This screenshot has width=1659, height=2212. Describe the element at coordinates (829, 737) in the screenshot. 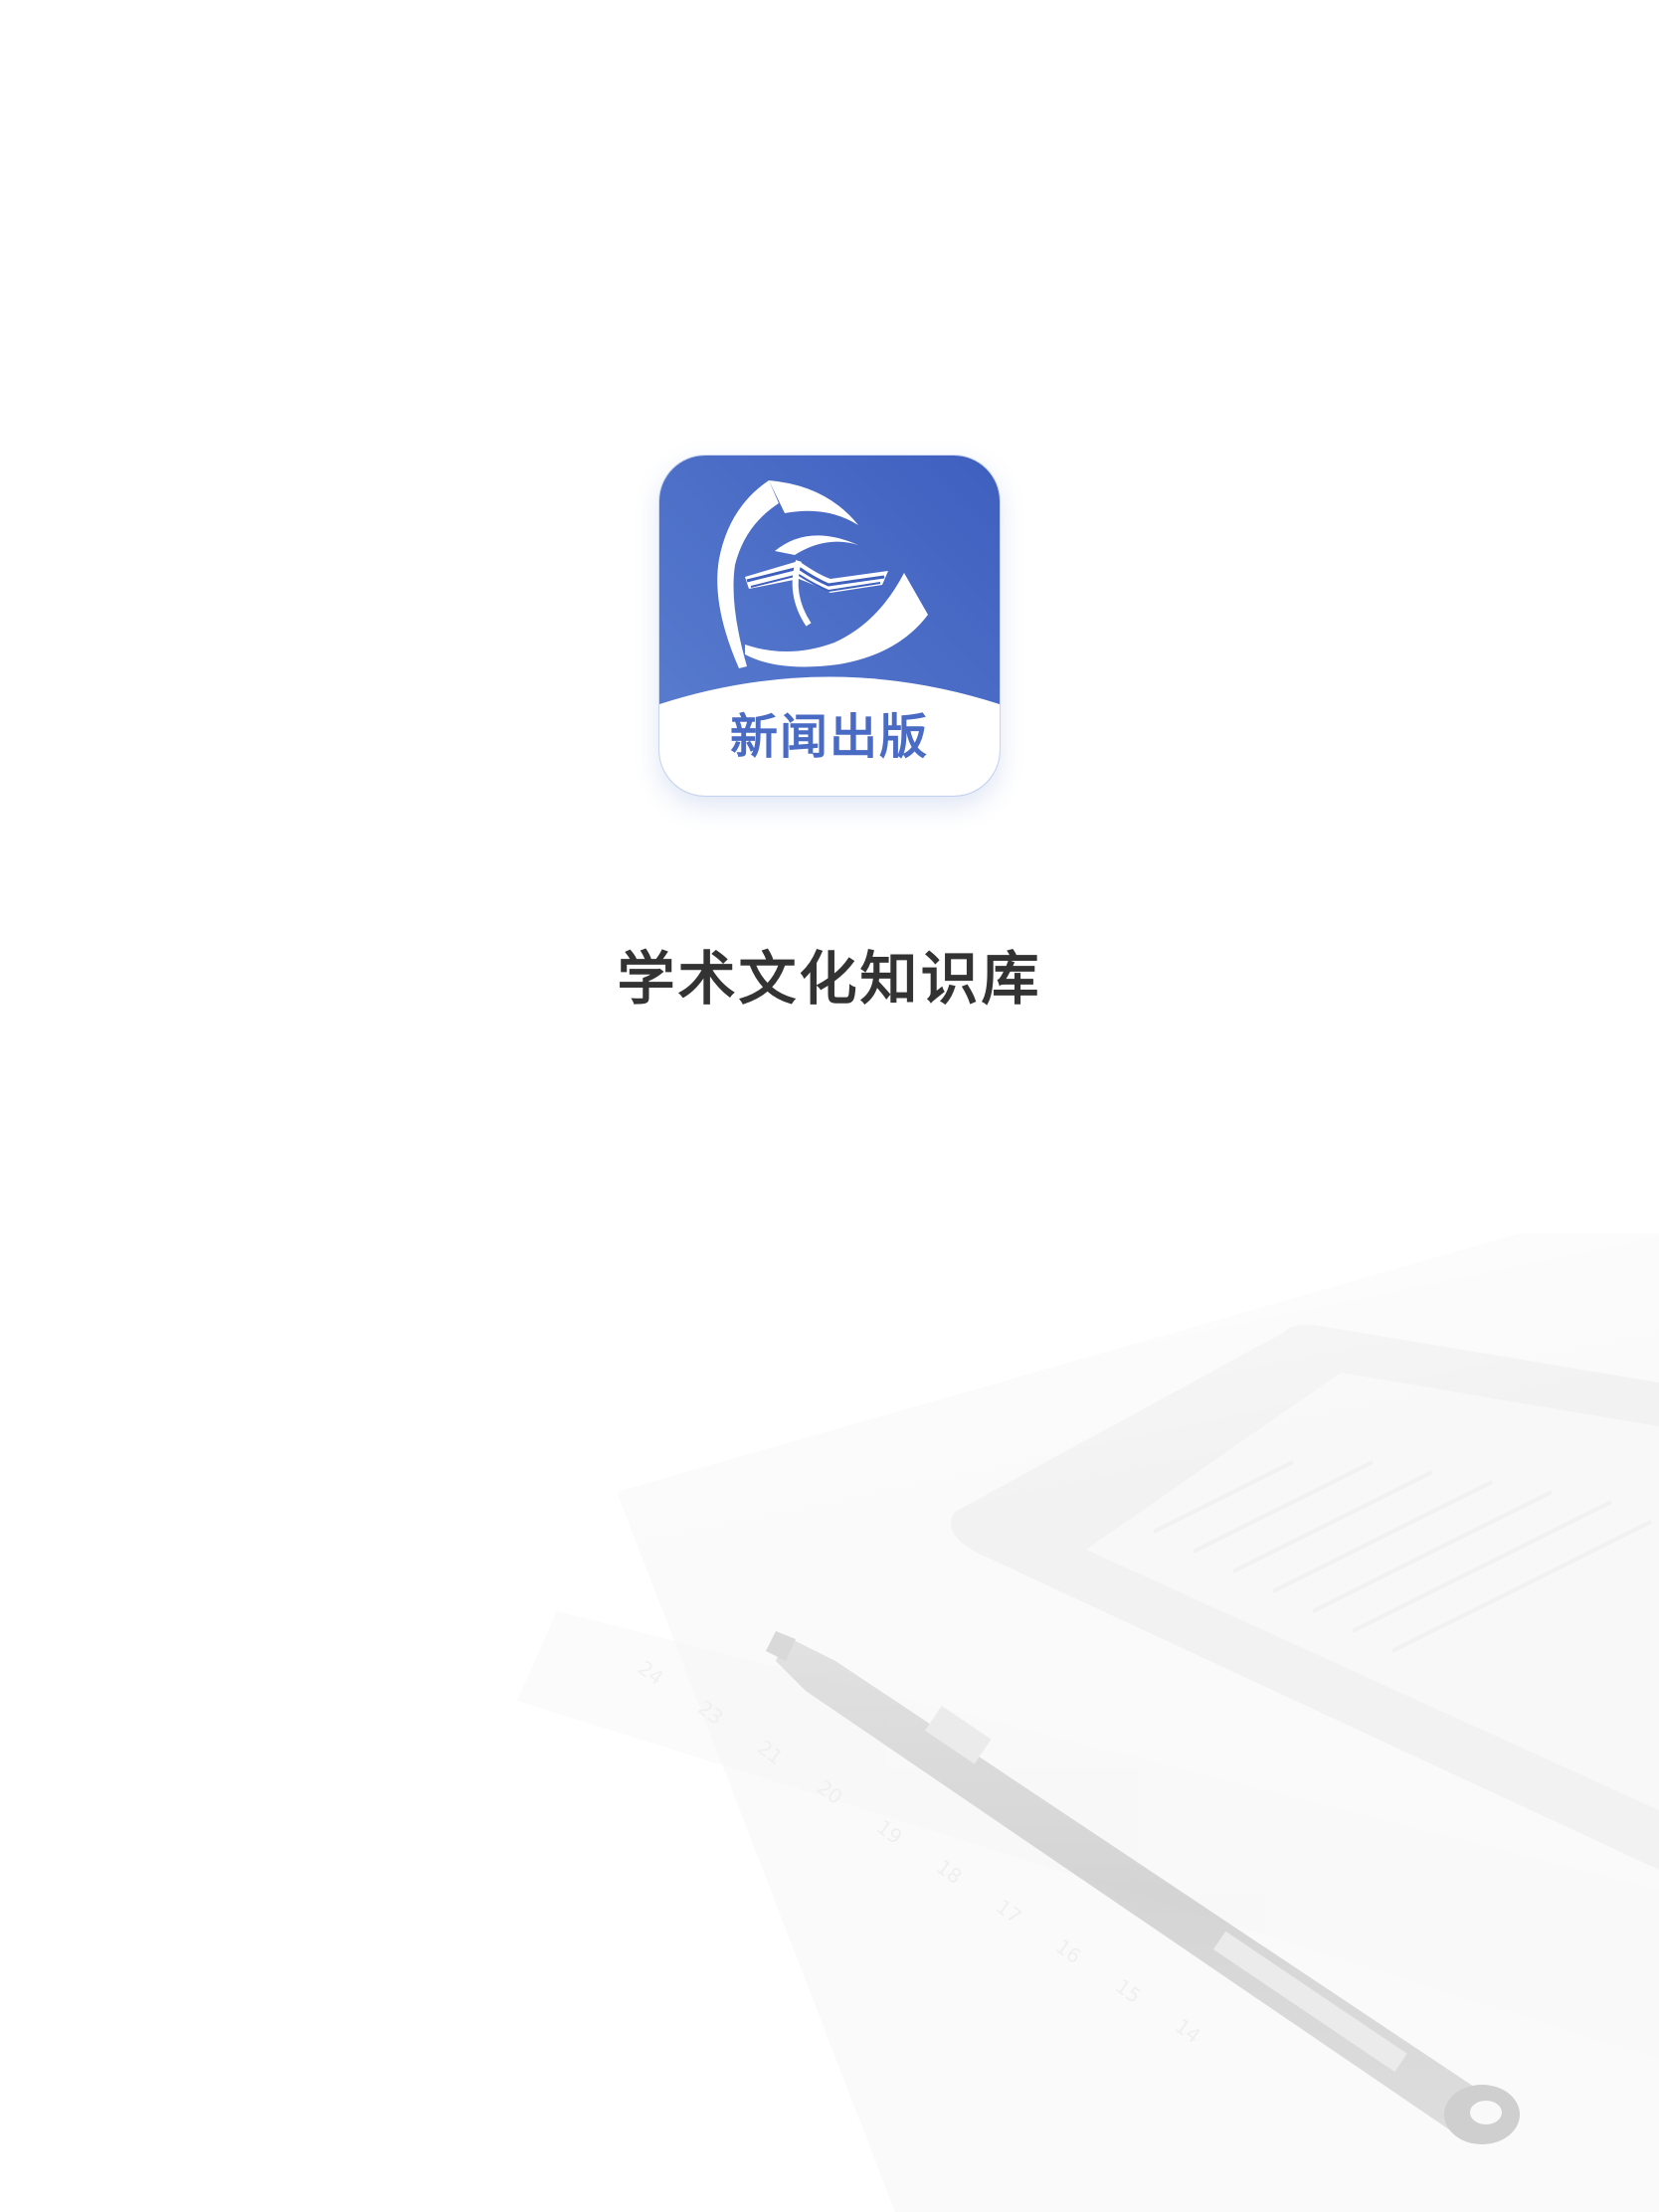

I see `app-icon-label: 新闻出版` at that location.